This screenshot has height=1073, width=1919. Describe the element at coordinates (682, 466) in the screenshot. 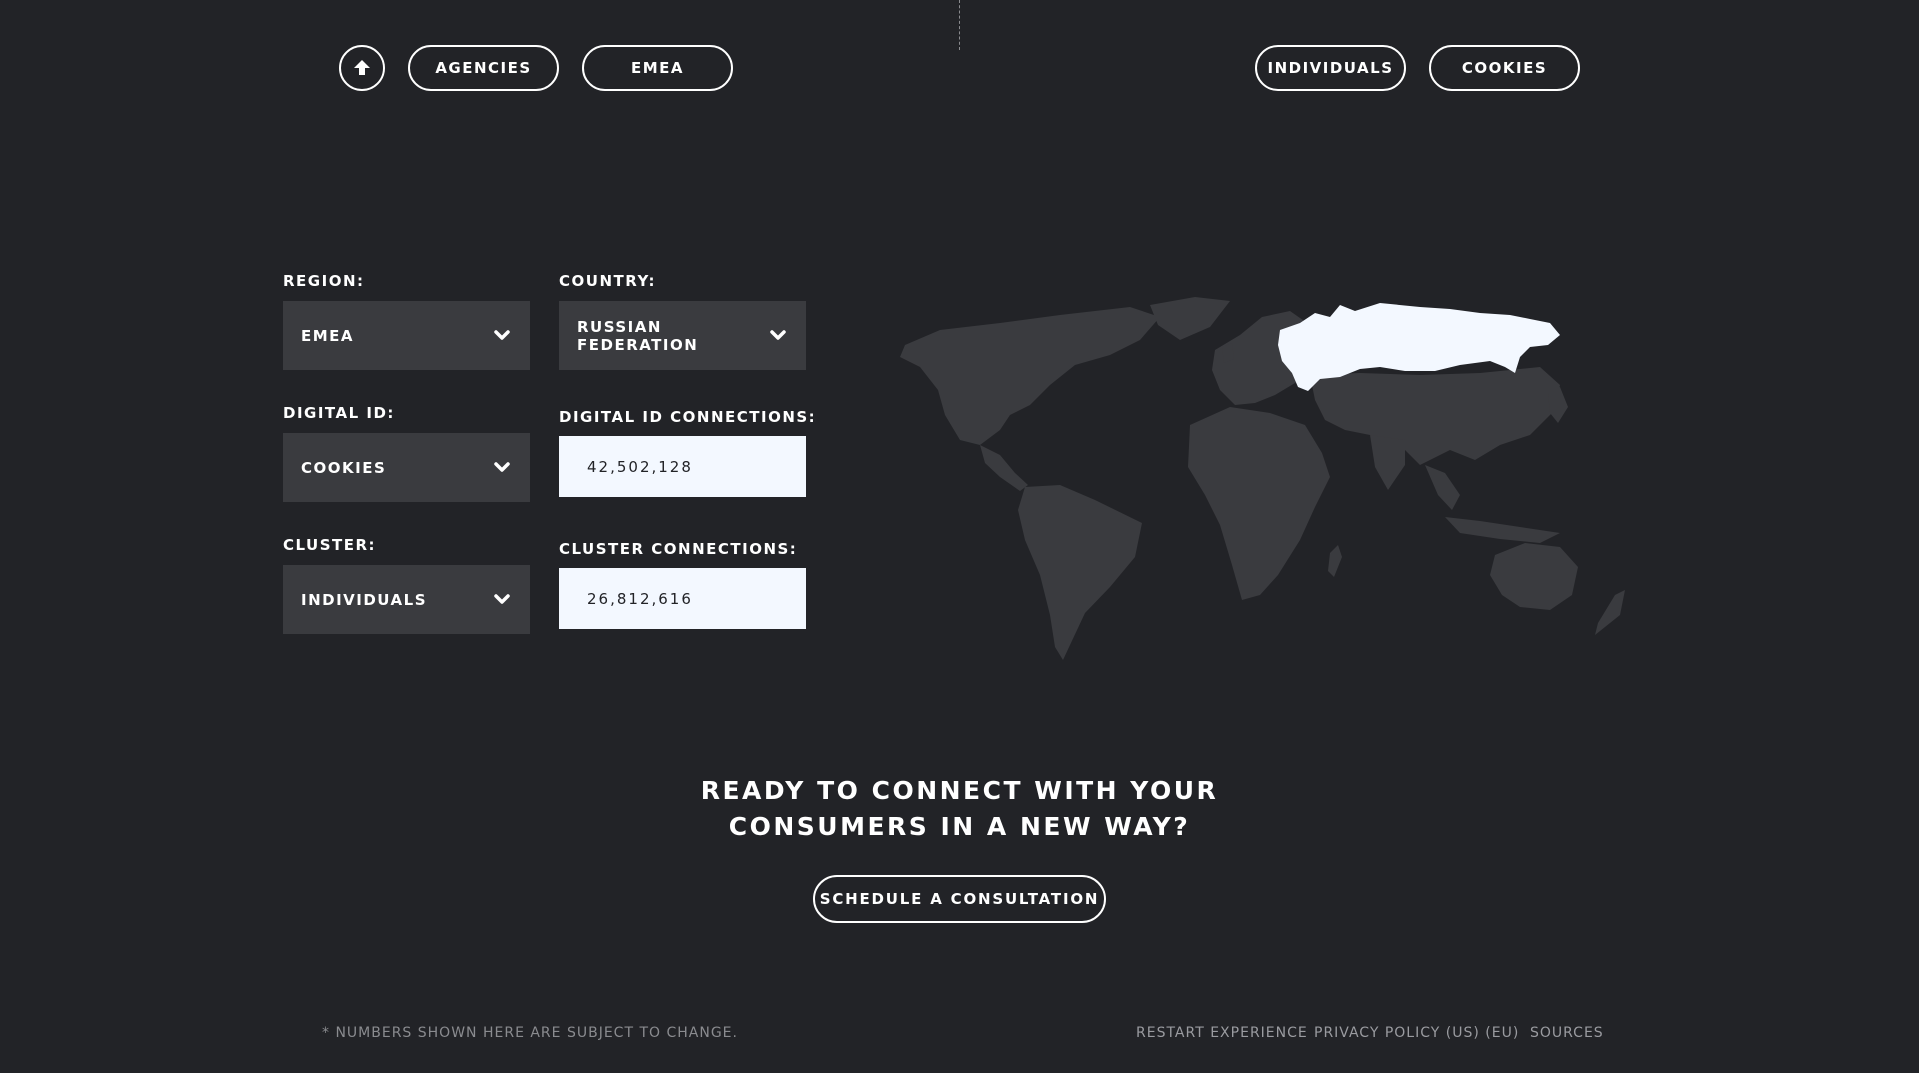

I see `digital-id-connections-value: 42,502,128` at that location.